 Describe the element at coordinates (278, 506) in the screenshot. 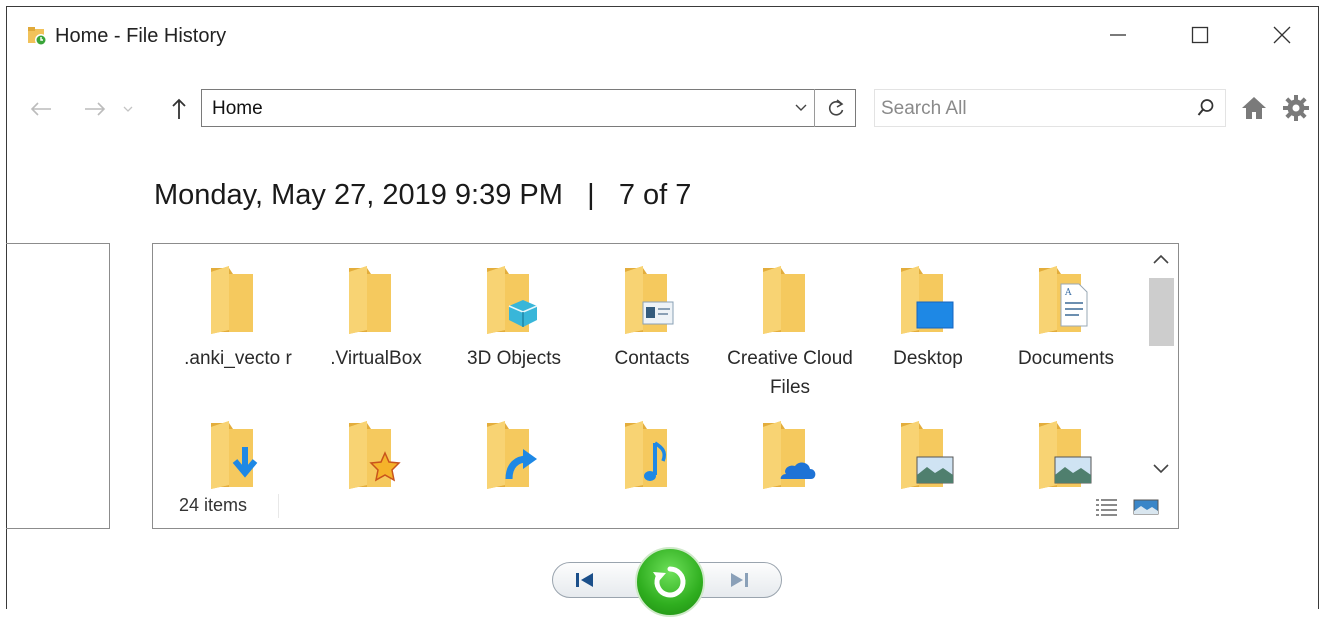

I see `status-divider` at that location.